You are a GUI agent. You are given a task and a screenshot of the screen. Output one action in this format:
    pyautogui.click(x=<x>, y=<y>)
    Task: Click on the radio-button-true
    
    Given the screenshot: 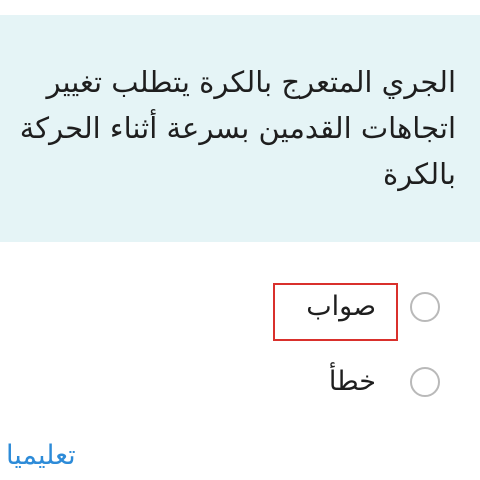 What is the action you would take?
    pyautogui.click(x=425, y=307)
    